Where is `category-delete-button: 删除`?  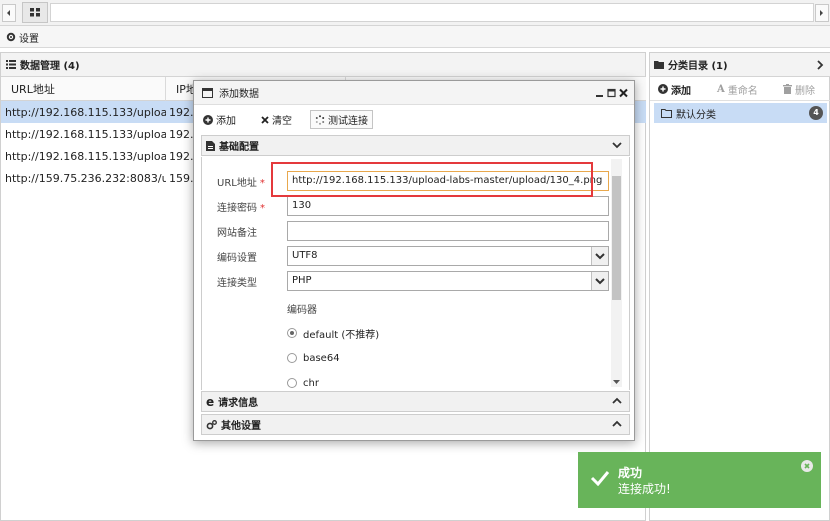 category-delete-button: 删除 is located at coordinates (799, 89).